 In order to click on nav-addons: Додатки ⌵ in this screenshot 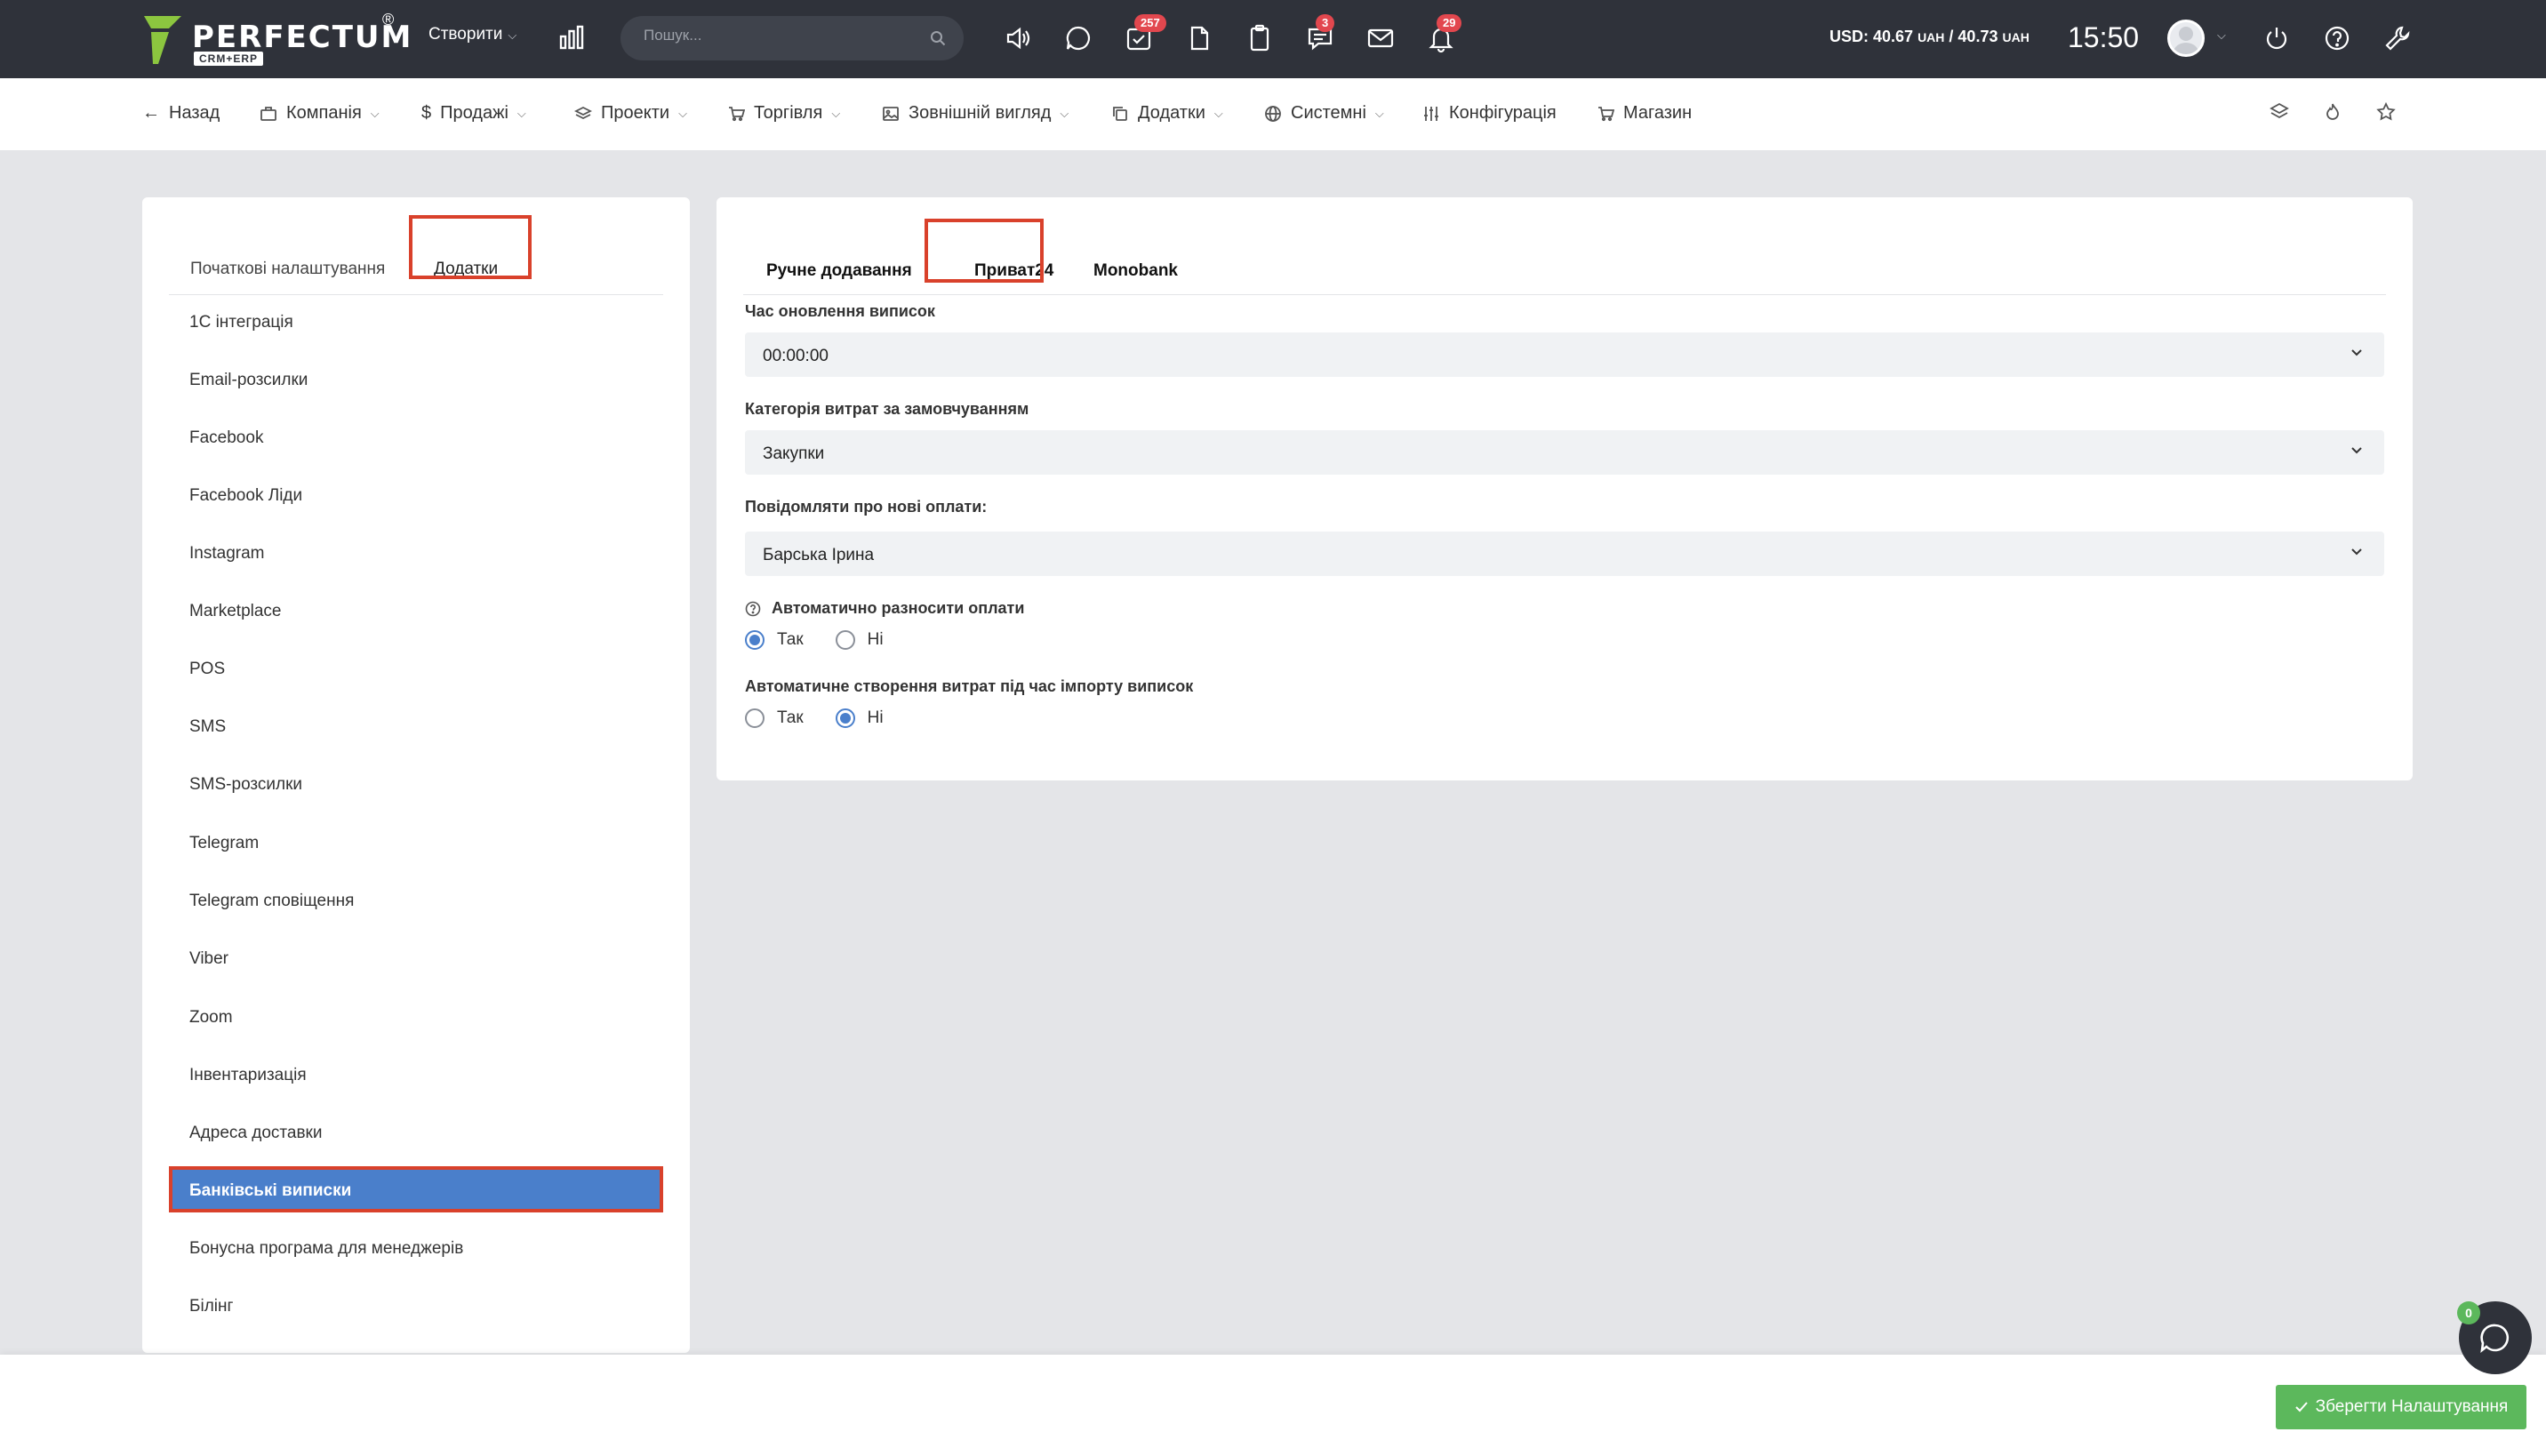, I will do `click(1167, 113)`.